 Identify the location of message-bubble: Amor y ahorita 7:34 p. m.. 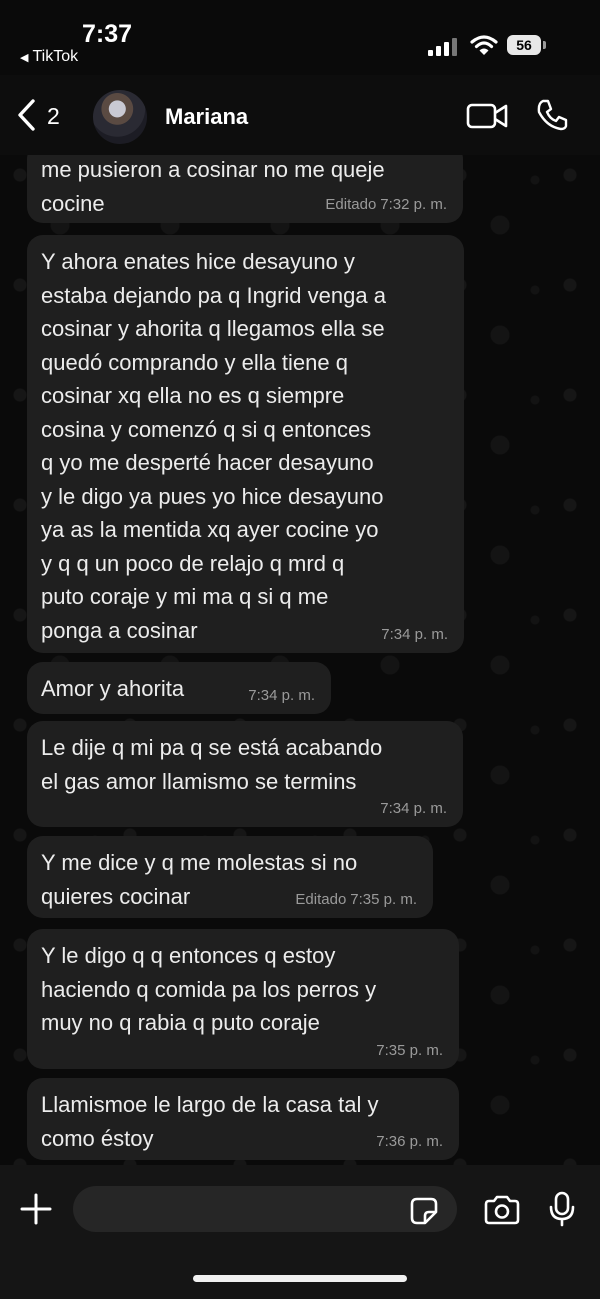
(179, 688).